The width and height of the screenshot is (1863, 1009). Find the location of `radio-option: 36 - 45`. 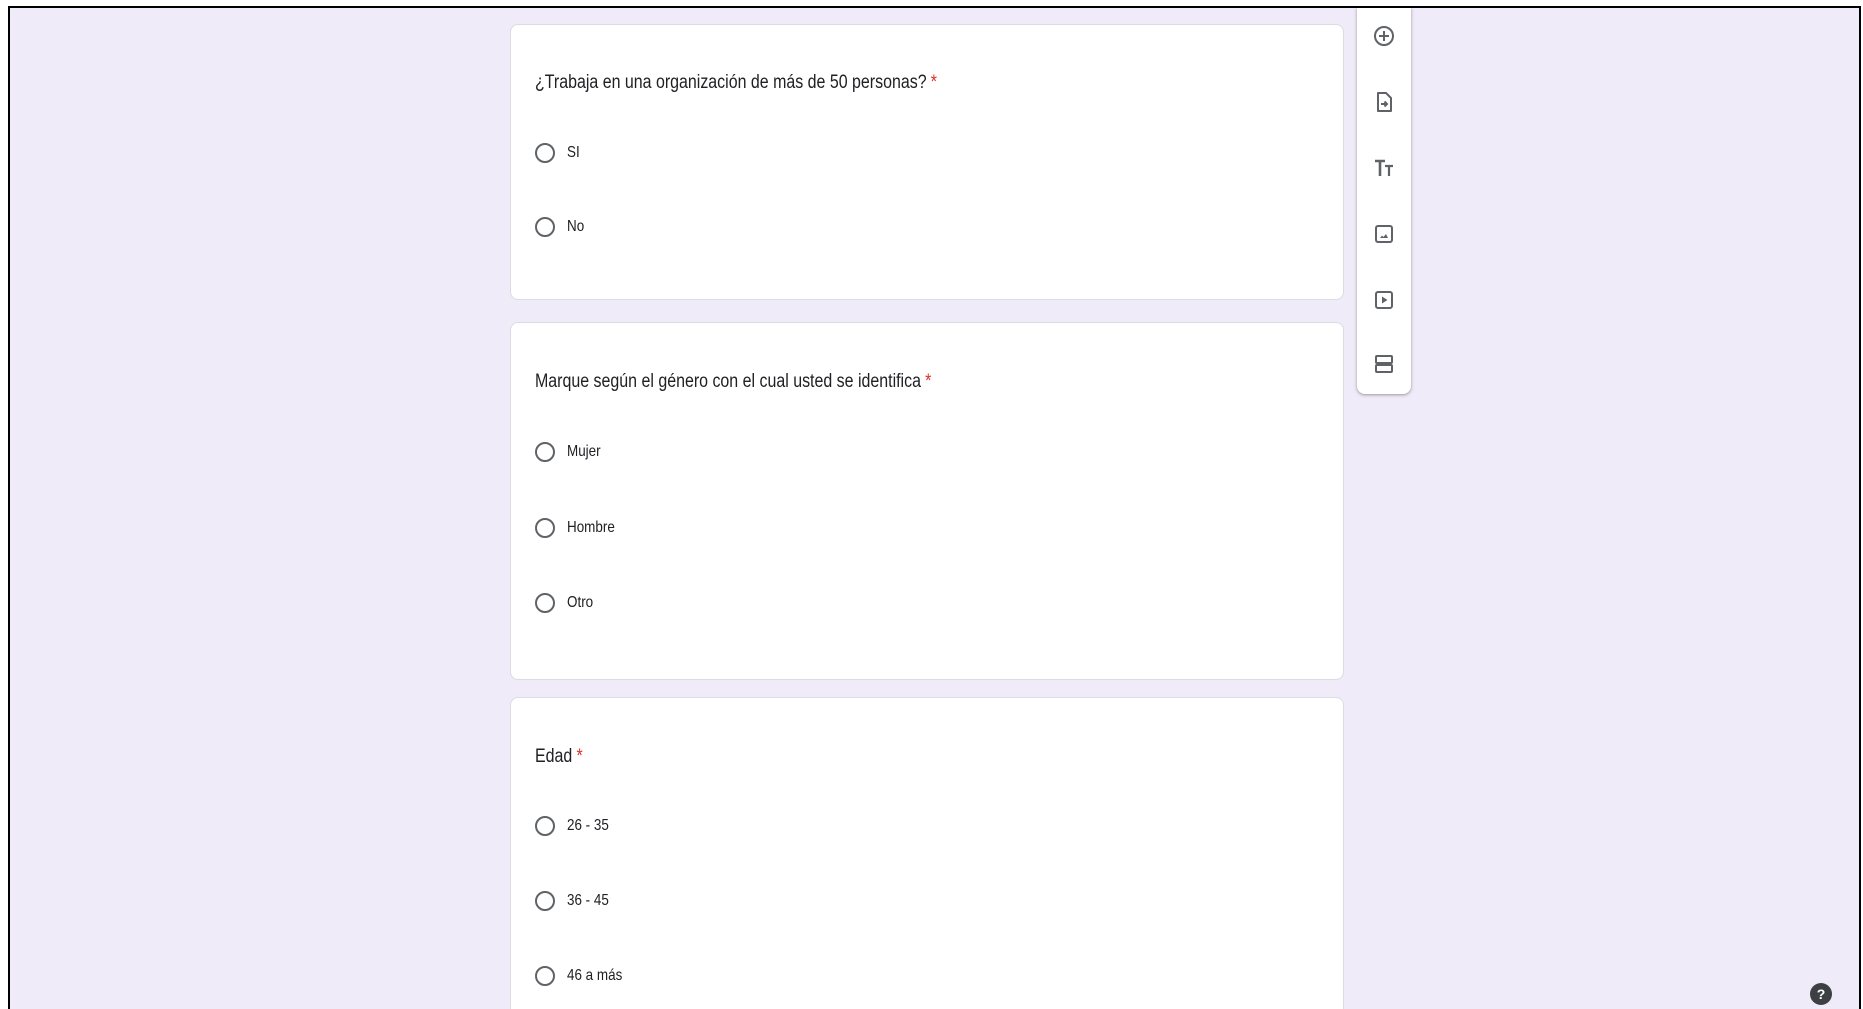

radio-option: 36 - 45 is located at coordinates (576, 901).